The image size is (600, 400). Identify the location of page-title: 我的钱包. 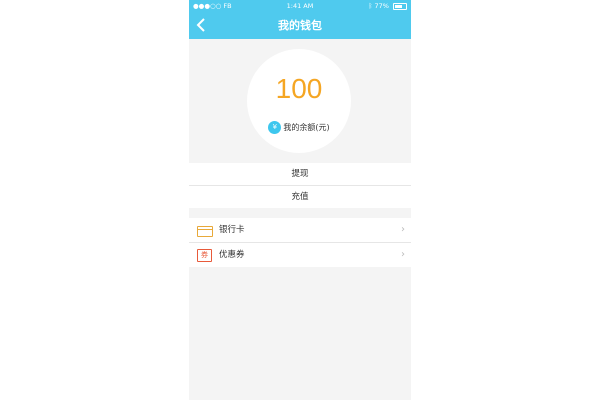
(300, 25).